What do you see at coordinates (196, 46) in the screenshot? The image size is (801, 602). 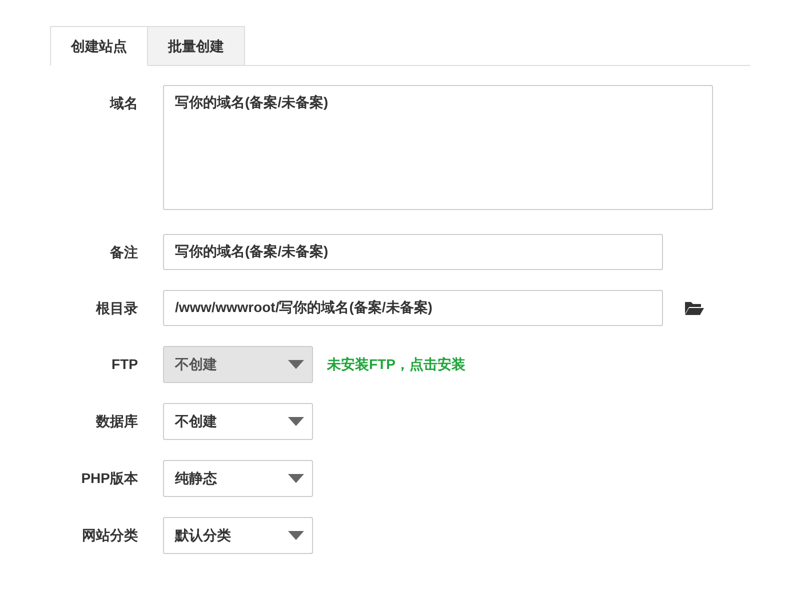 I see `tab: 批量创建` at bounding box center [196, 46].